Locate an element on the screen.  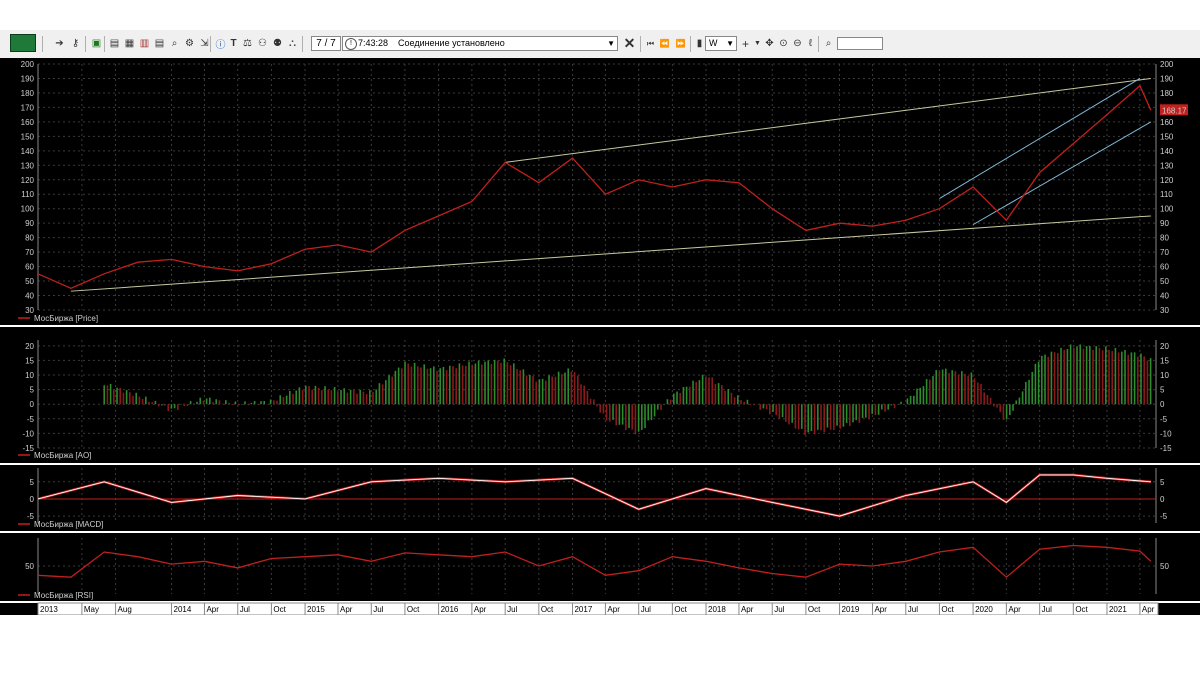
y-tick-label-right: 0 is located at coordinates (1162, 404).